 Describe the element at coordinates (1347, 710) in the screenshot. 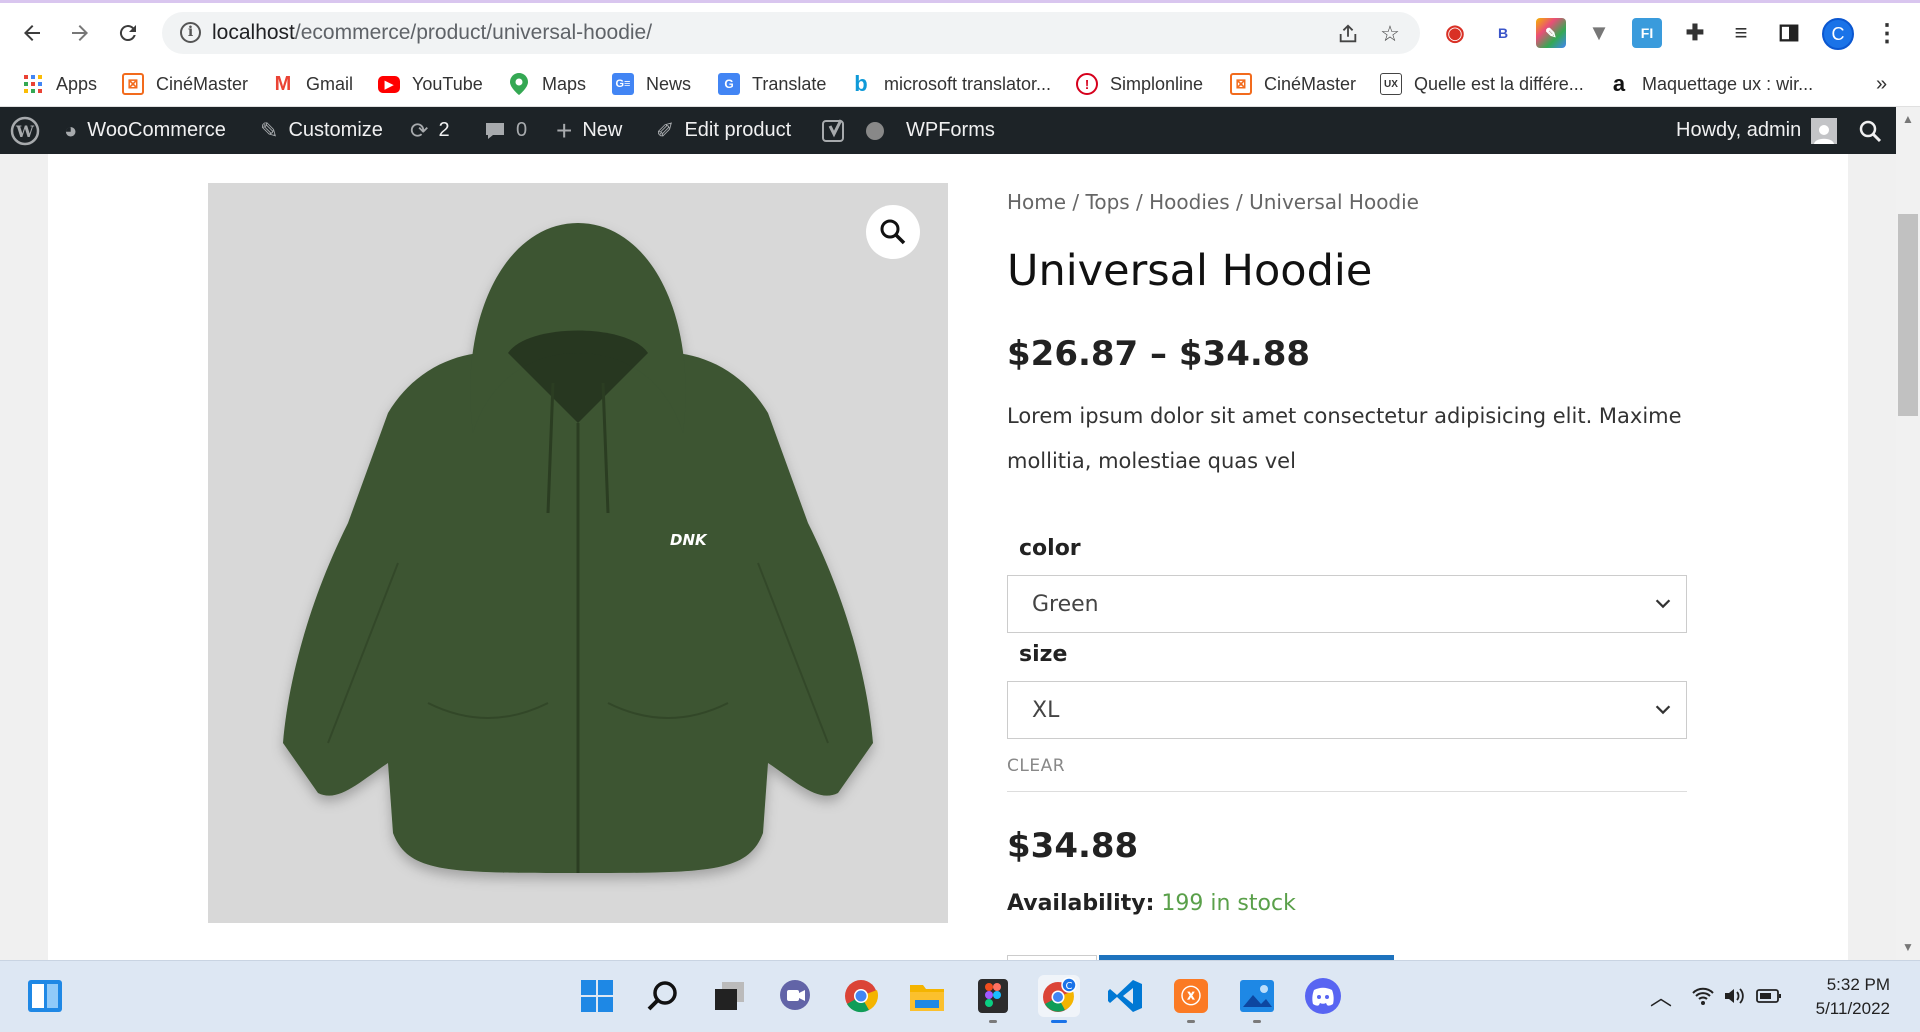

I see `size-select: XL` at that location.